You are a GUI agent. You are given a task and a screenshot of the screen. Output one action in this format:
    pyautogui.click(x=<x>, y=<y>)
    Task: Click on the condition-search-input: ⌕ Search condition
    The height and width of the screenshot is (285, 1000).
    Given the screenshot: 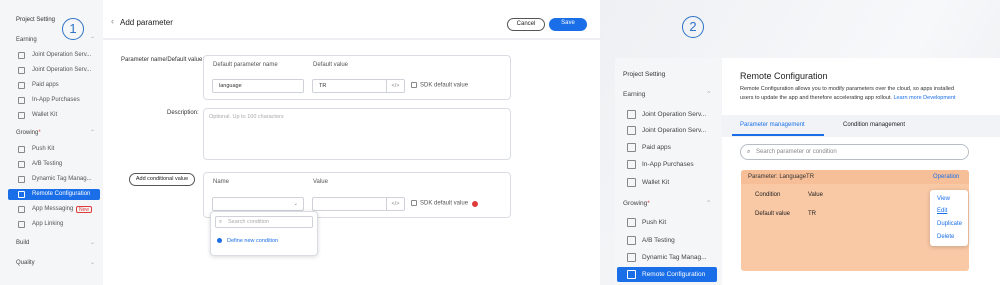 What is the action you would take?
    pyautogui.click(x=264, y=222)
    